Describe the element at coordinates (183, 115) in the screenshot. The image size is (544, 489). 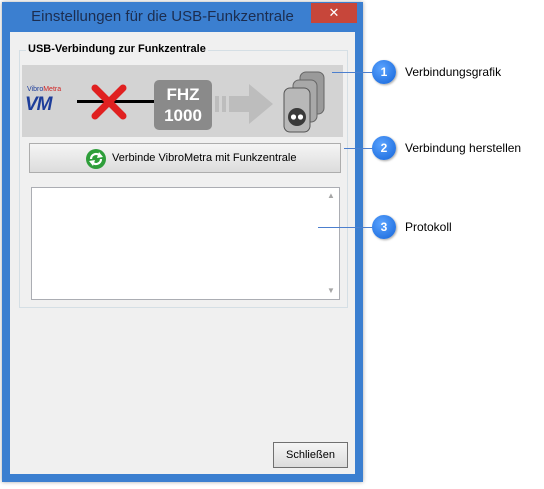
I see `device-line2: 1000` at that location.